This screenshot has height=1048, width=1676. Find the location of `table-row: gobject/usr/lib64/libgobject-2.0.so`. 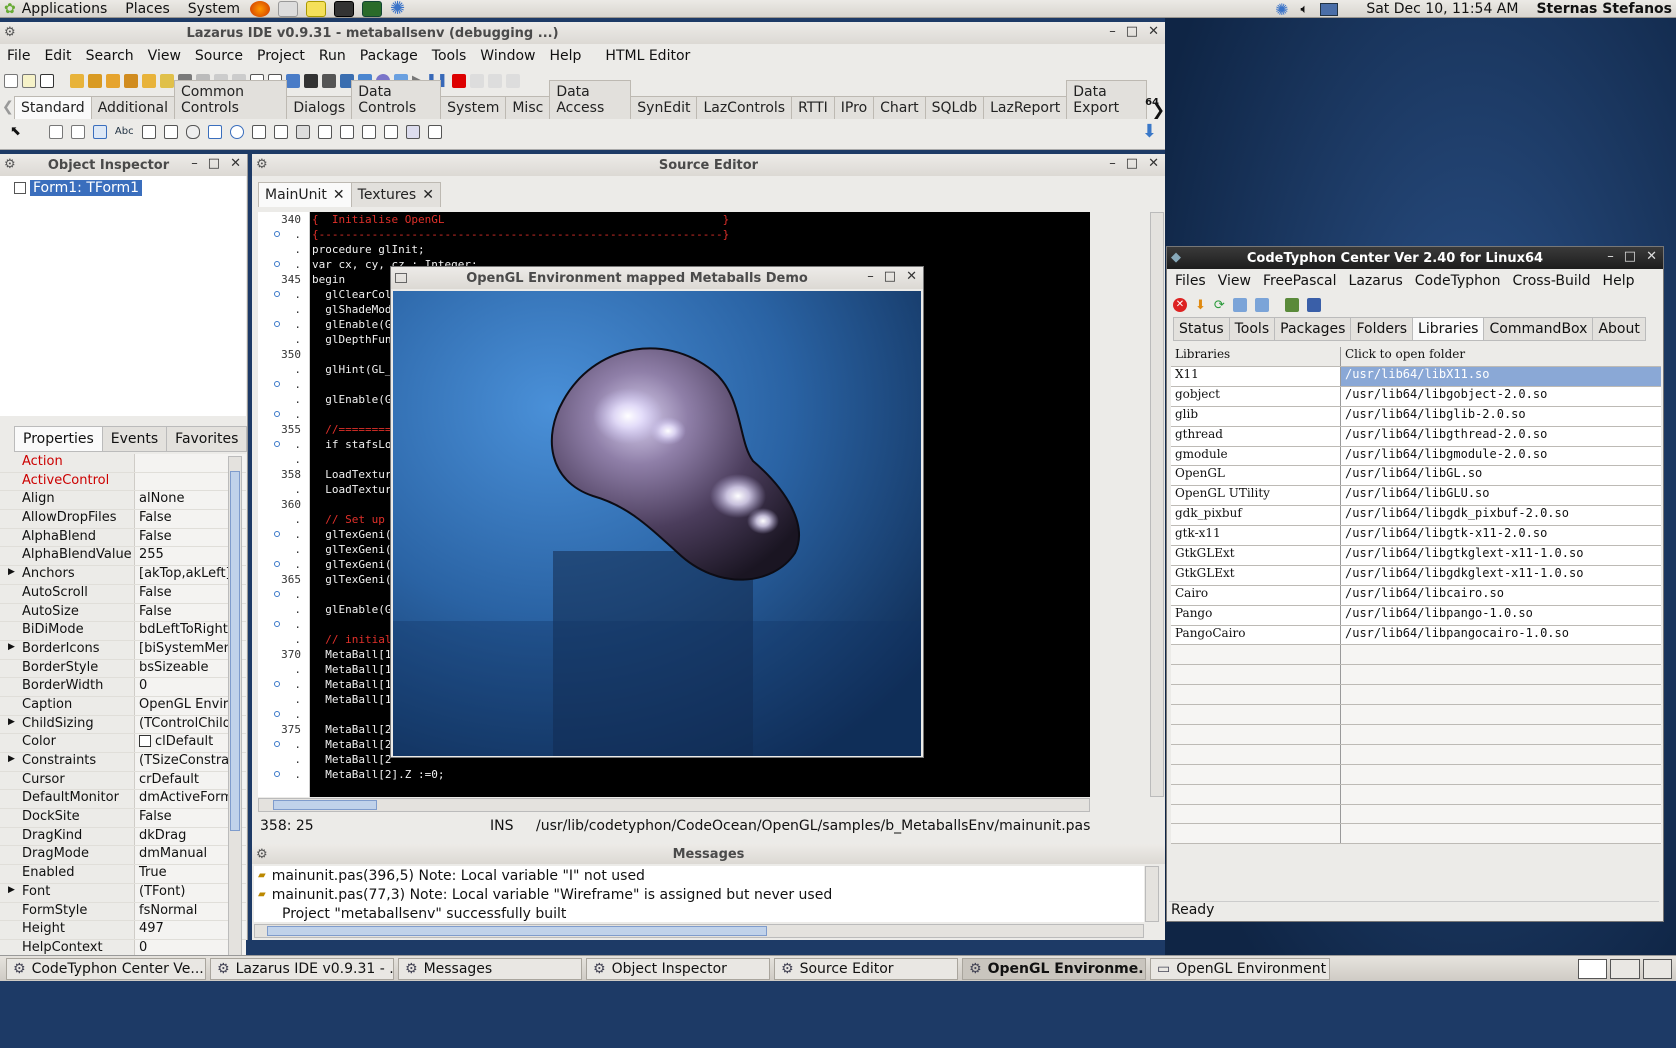

table-row: gobject/usr/lib64/libgobject-2.0.so is located at coordinates (1416, 396).